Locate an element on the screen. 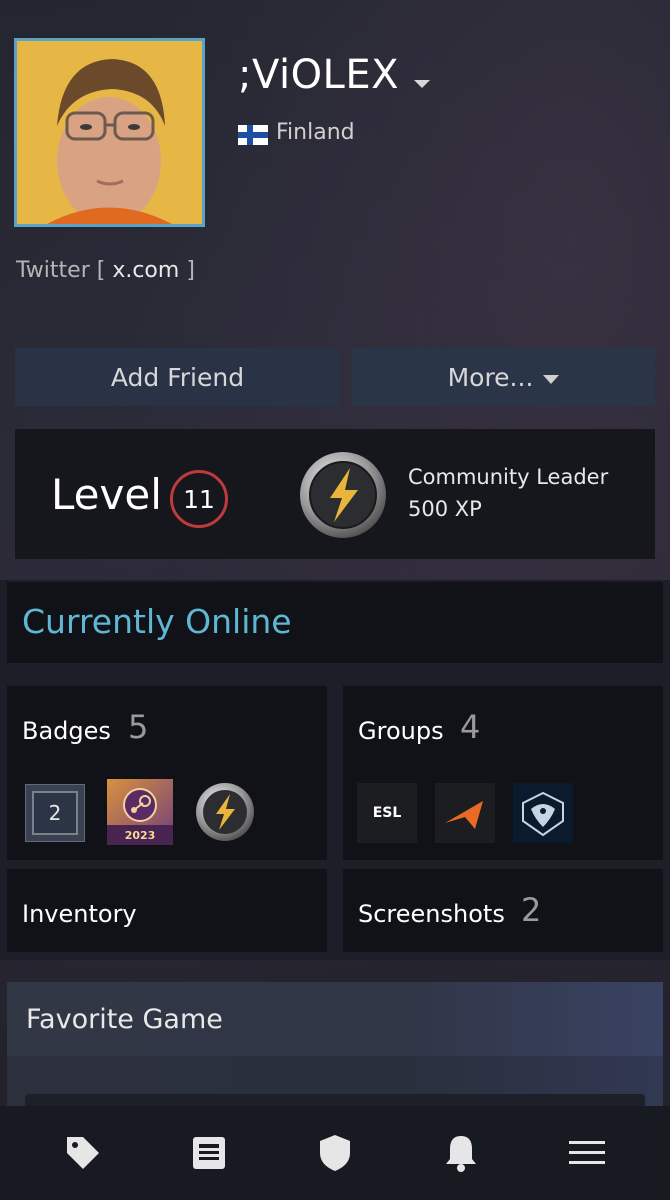 The width and height of the screenshot is (670, 1200). favorite-game-header: Favorite Game is located at coordinates (335, 1019).